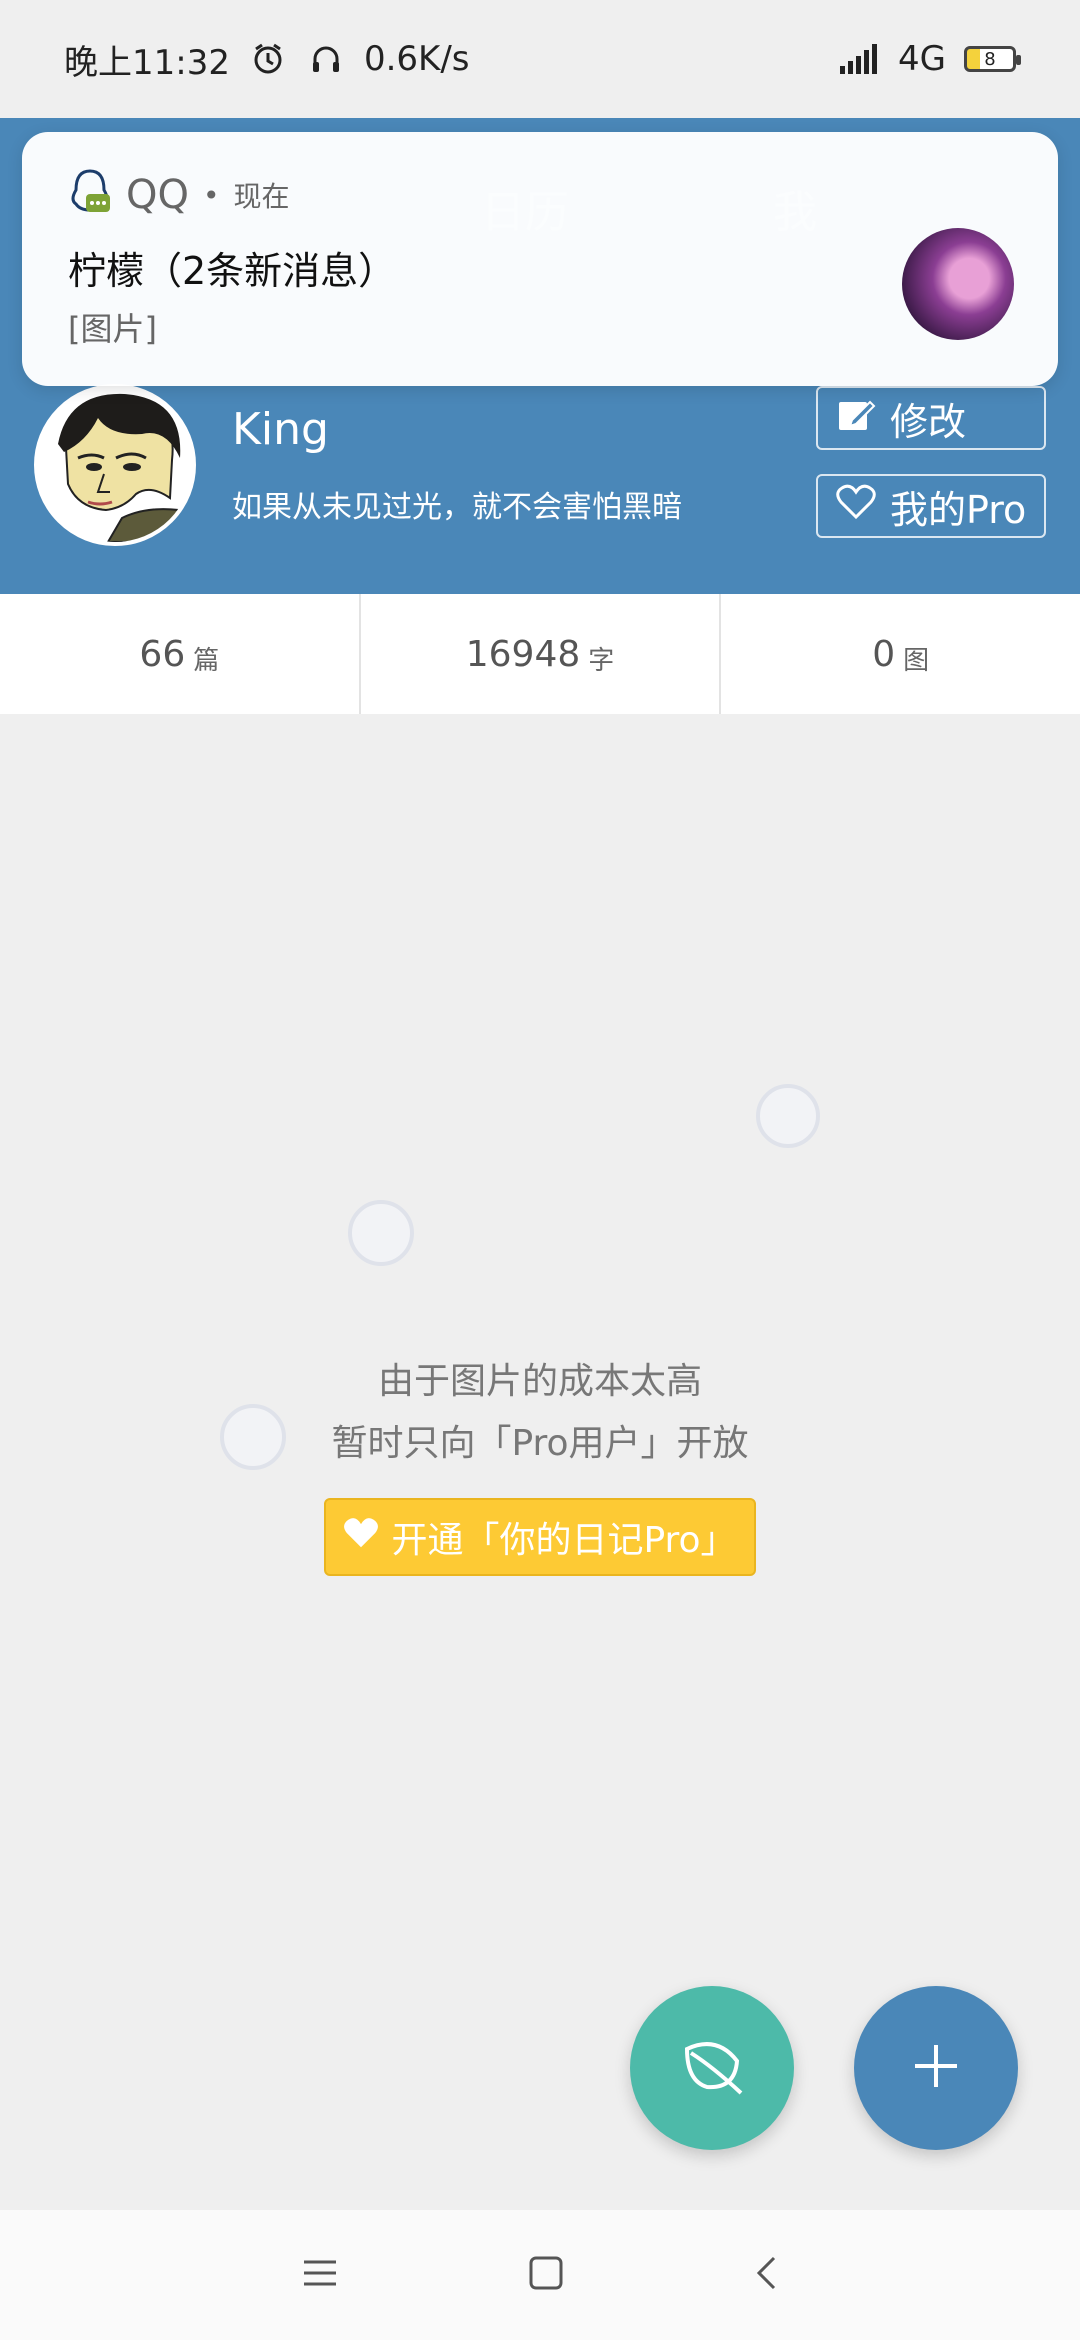 The width and height of the screenshot is (1080, 2340). I want to click on empty-state-line-1: 由于图片的成本太高, so click(539, 1381).